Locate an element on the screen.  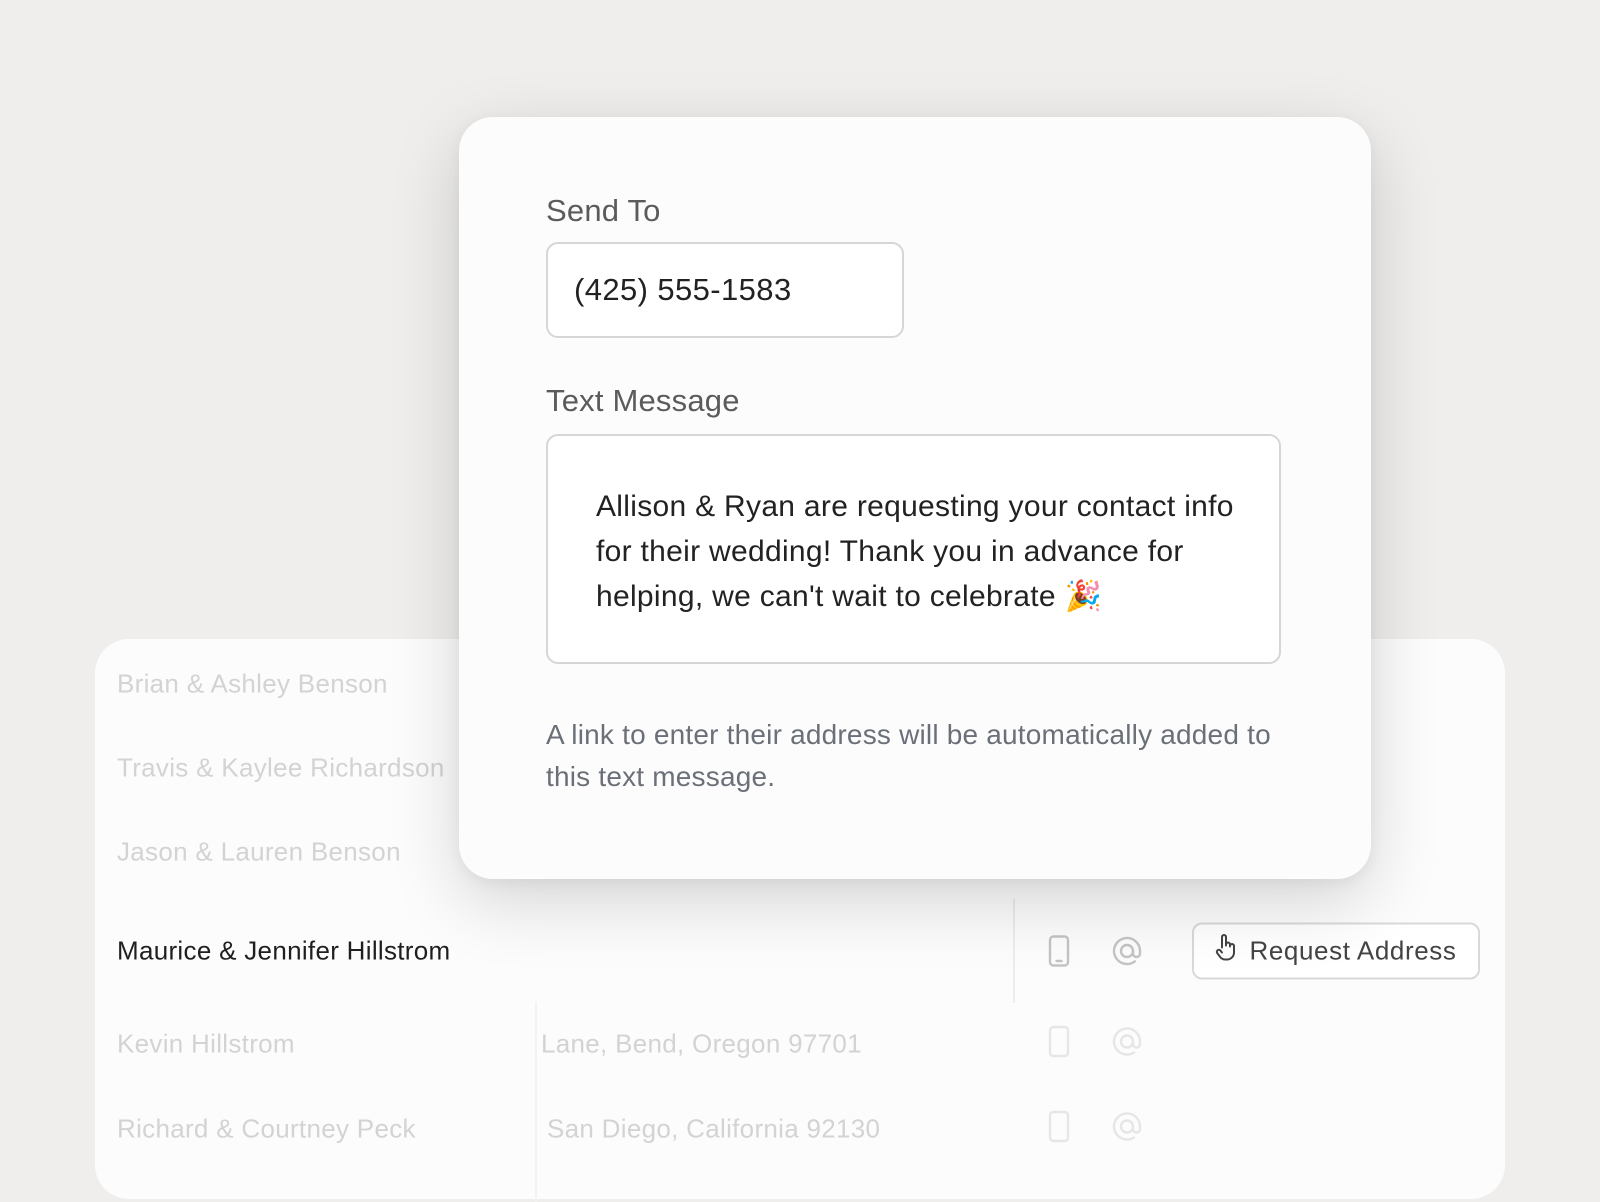
guest-address: Lane, Bend, Oregon 97701 is located at coordinates (701, 1043).